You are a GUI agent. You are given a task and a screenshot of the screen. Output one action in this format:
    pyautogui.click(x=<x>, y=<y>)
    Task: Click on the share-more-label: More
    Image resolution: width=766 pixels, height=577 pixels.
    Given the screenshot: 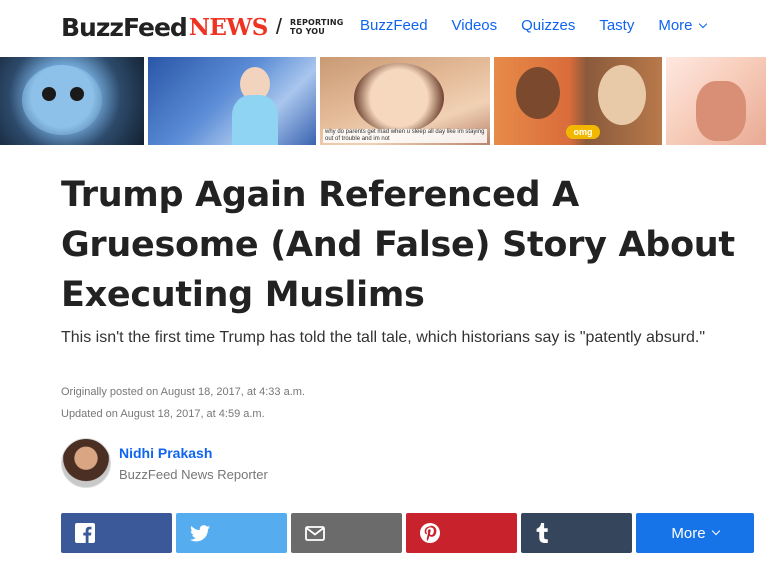 What is the action you would take?
    pyautogui.click(x=688, y=533)
    